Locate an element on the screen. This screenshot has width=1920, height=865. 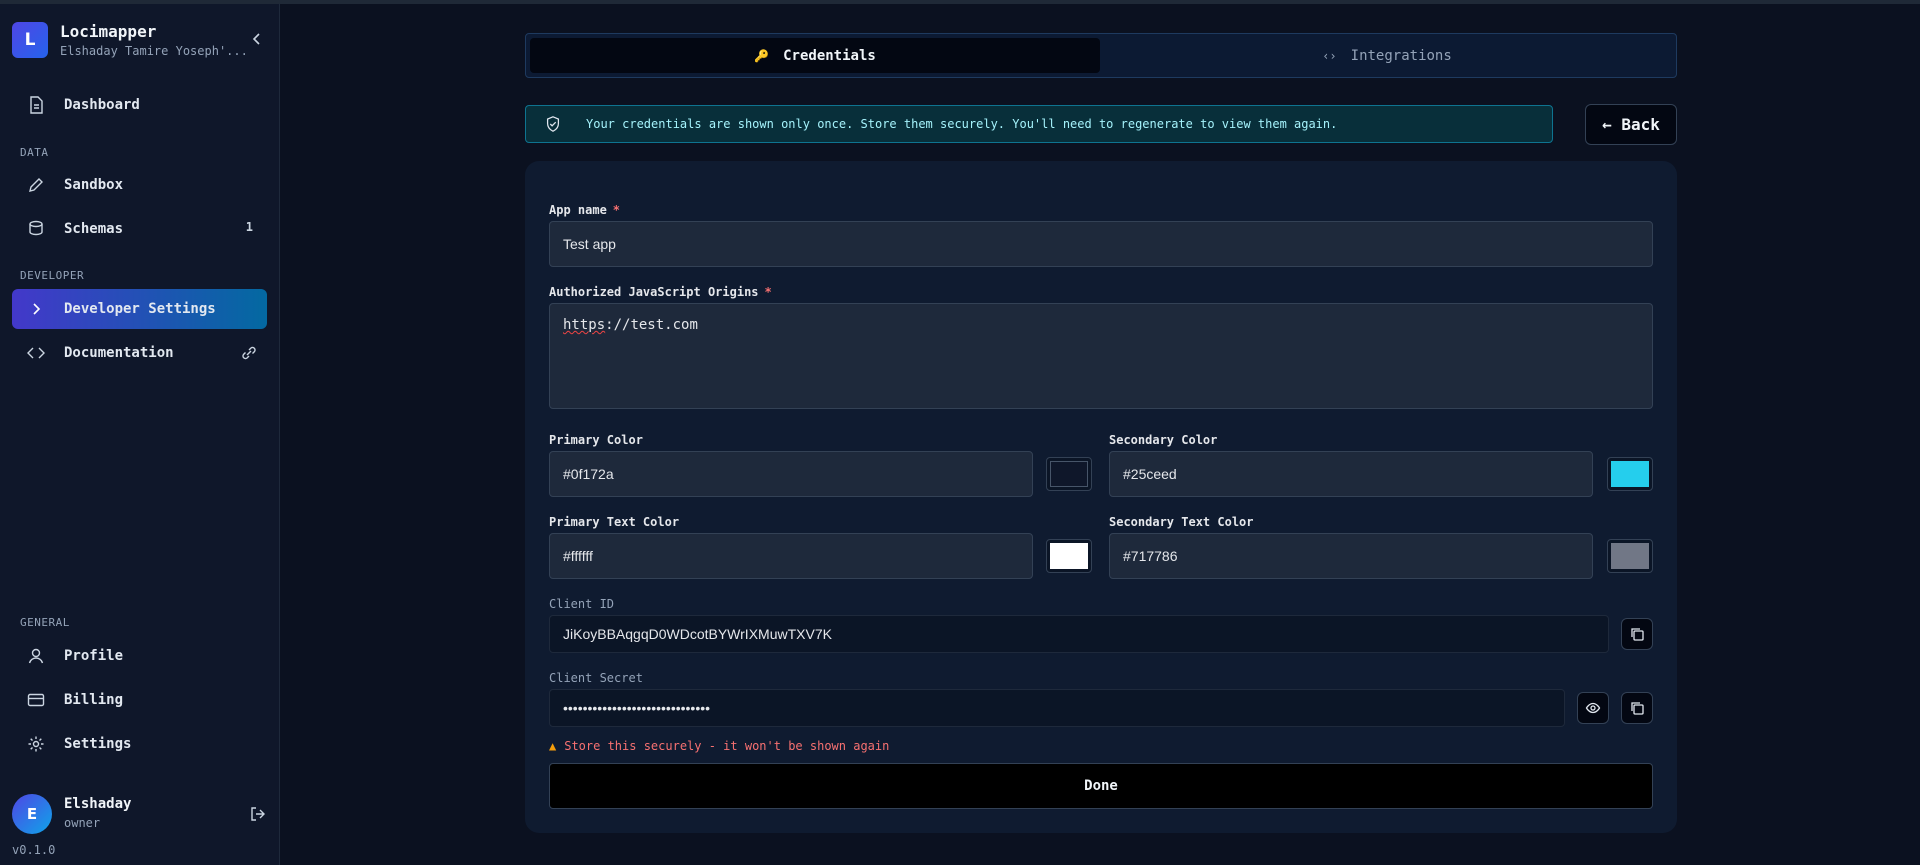
chevron-left-icon is located at coordinates (256, 39).